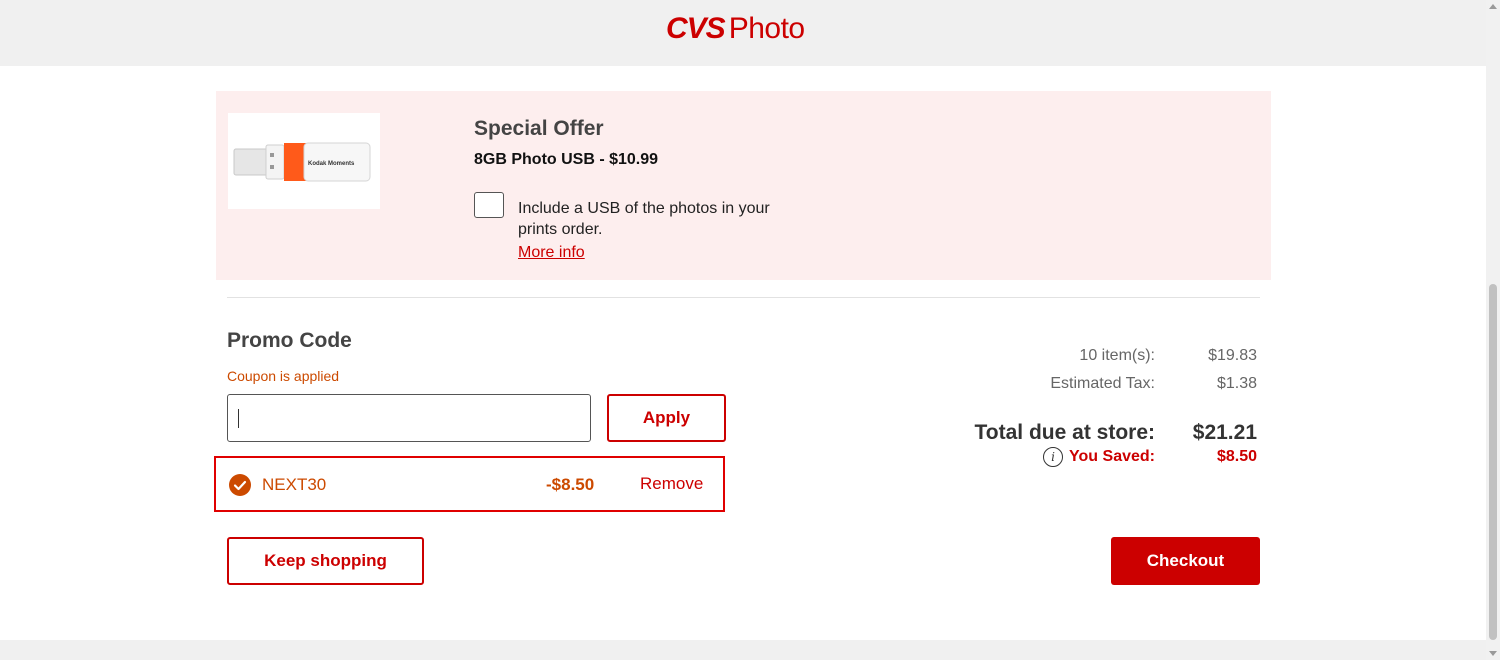 Image resolution: width=1500 pixels, height=660 pixels. I want to click on scroll-down-arrow-icon, so click(1493, 653).